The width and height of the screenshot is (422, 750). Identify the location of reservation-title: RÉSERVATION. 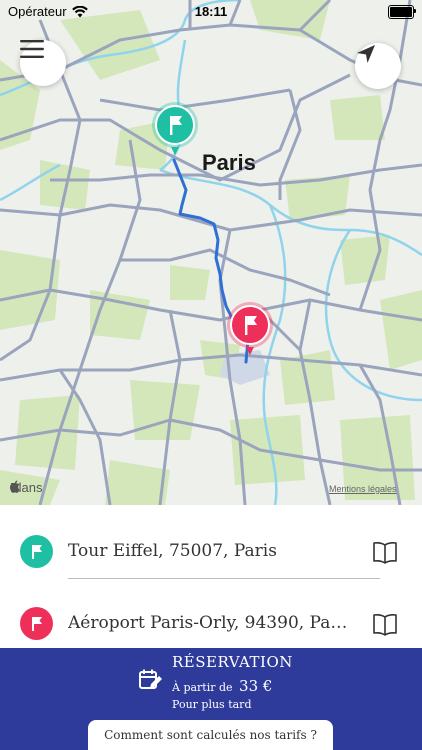
(232, 662).